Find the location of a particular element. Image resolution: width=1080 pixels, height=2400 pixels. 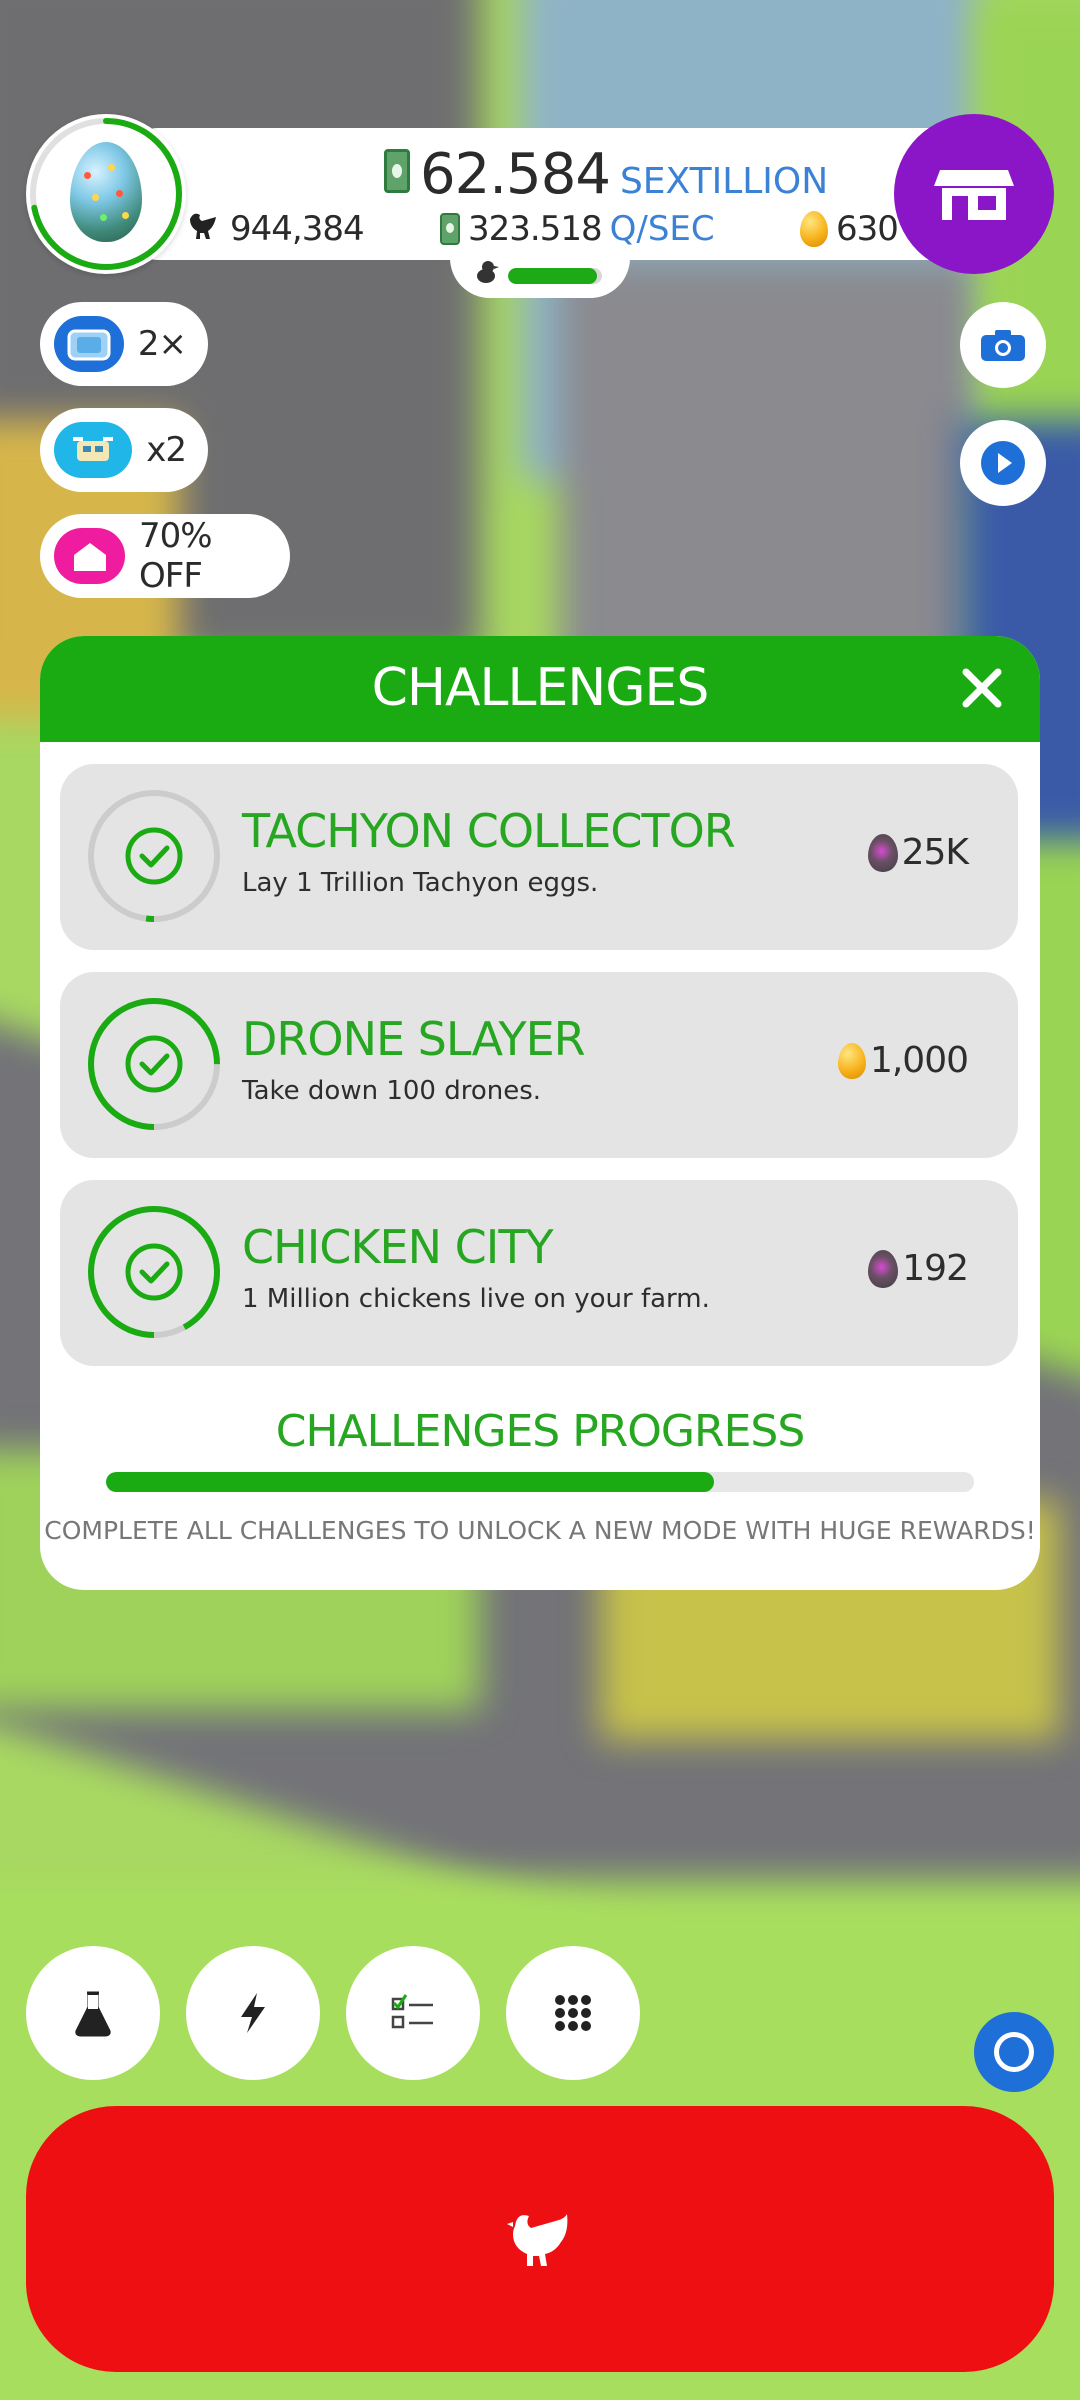

video-doubler-label: 2× is located at coordinates (162, 344).